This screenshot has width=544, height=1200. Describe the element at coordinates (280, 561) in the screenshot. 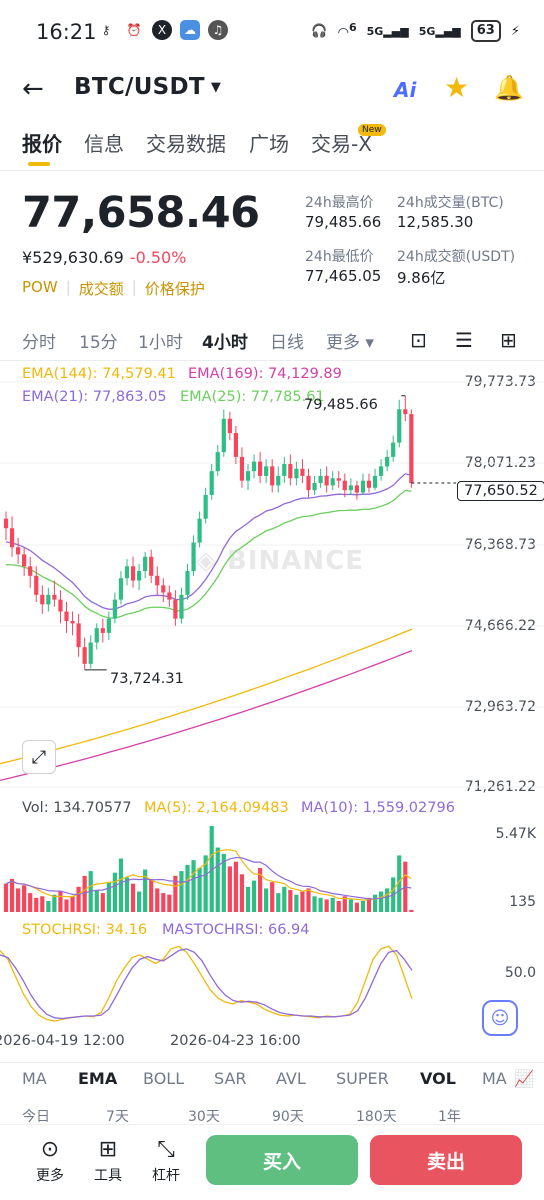

I see `binance-watermark: ◈ BINANCE` at that location.